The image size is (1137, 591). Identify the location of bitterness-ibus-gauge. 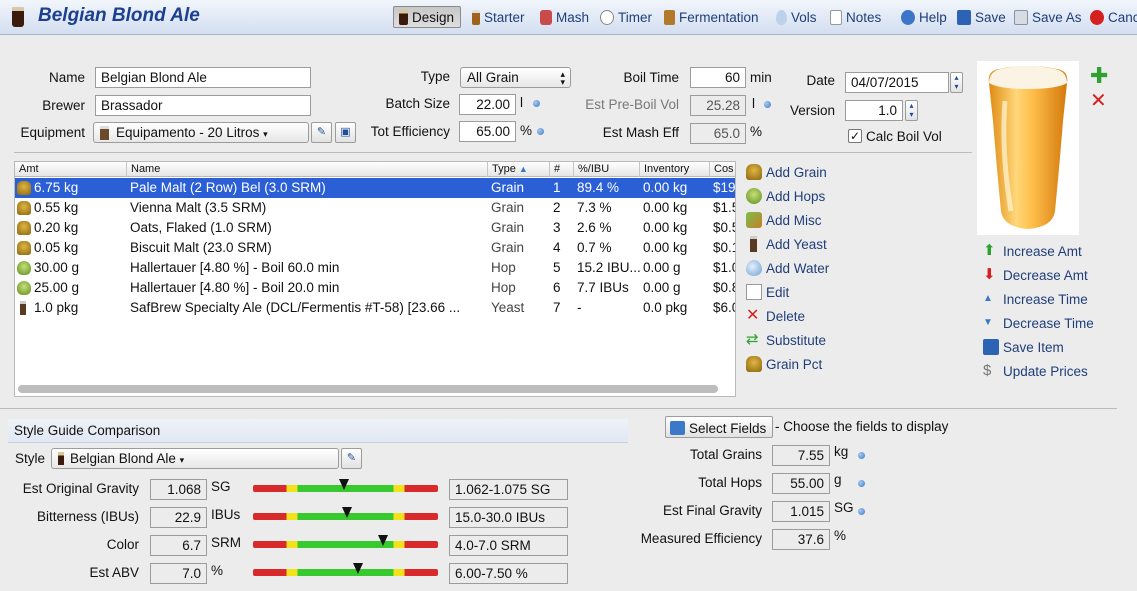
(345, 513).